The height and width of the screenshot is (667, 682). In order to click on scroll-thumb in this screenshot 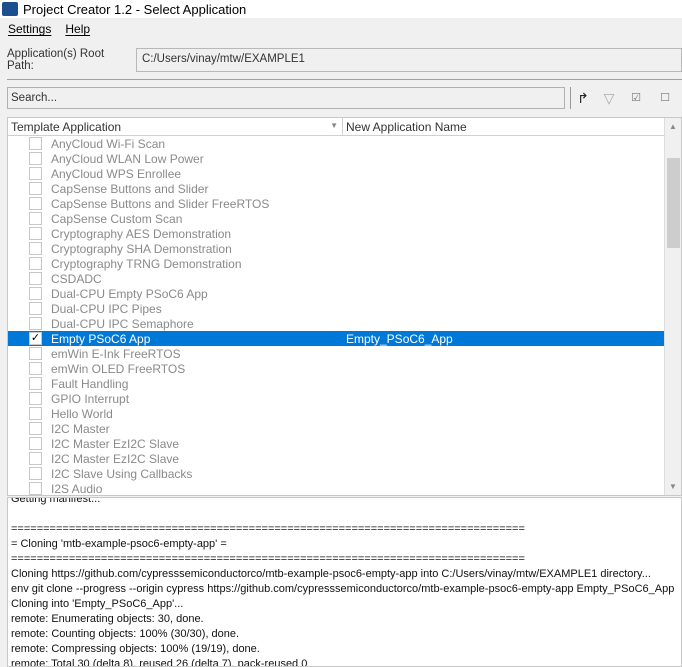, I will do `click(673, 203)`.